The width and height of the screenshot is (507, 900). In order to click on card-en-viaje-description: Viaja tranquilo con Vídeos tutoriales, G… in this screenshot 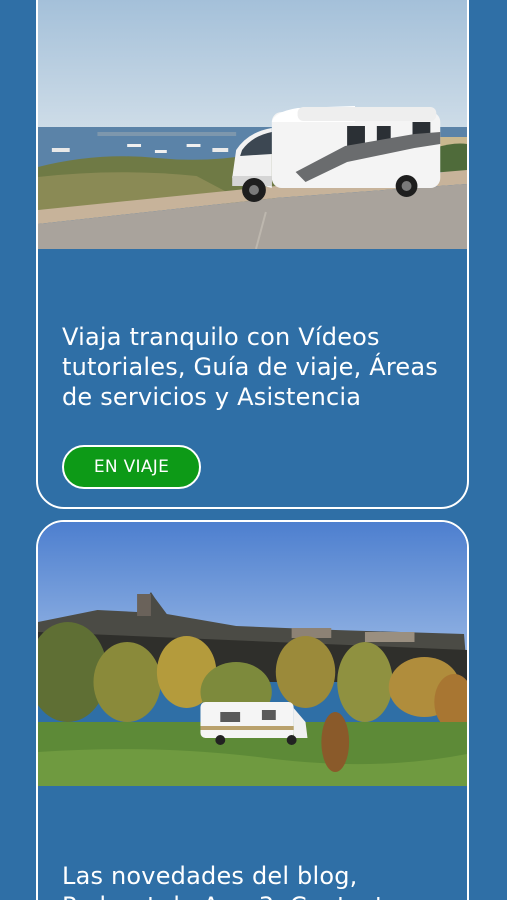, I will do `click(250, 367)`.